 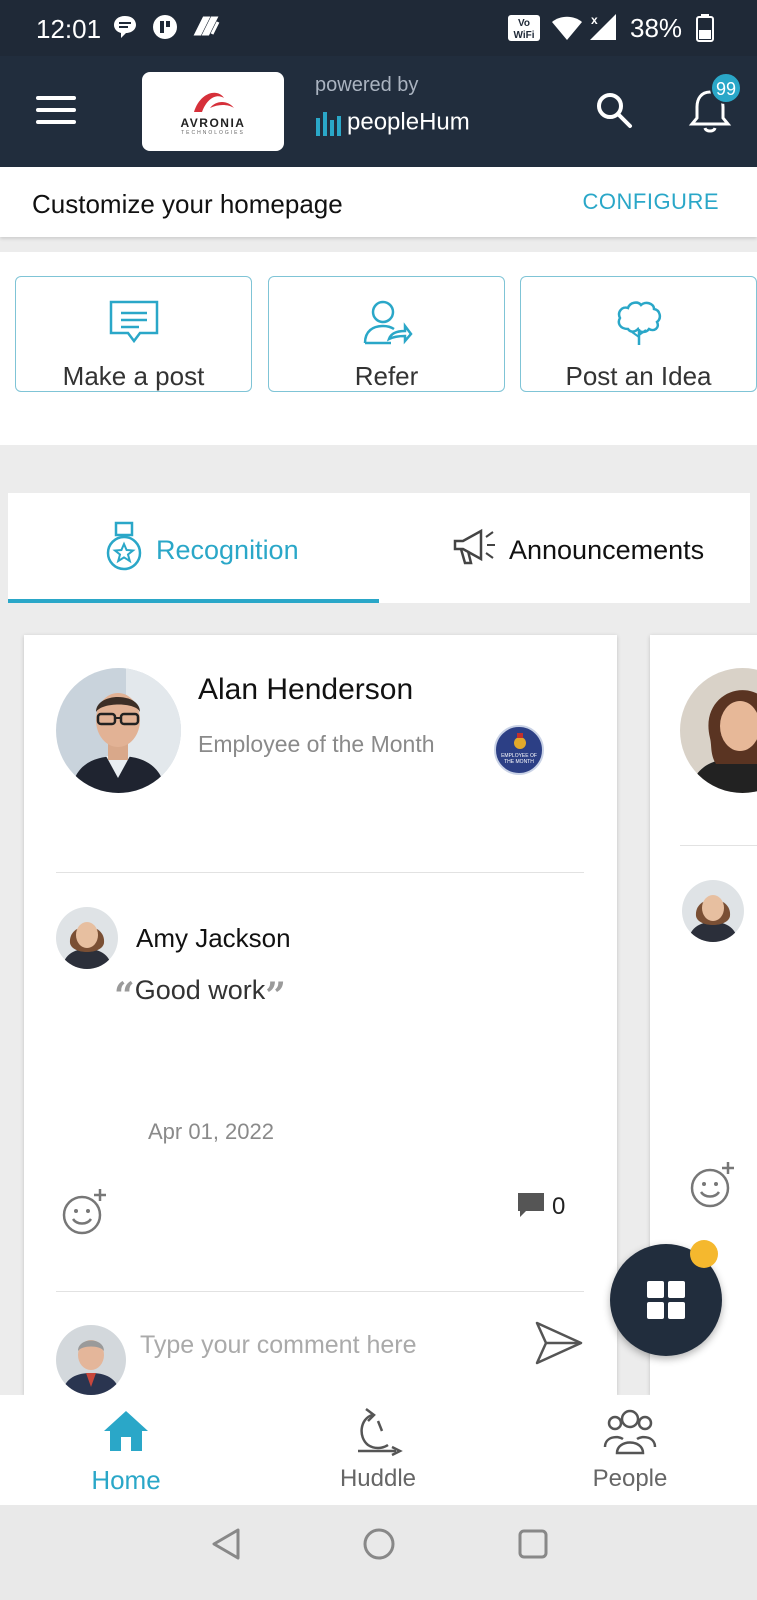 What do you see at coordinates (316, 744) in the screenshot?
I see `award-title: Employee of the Month` at bounding box center [316, 744].